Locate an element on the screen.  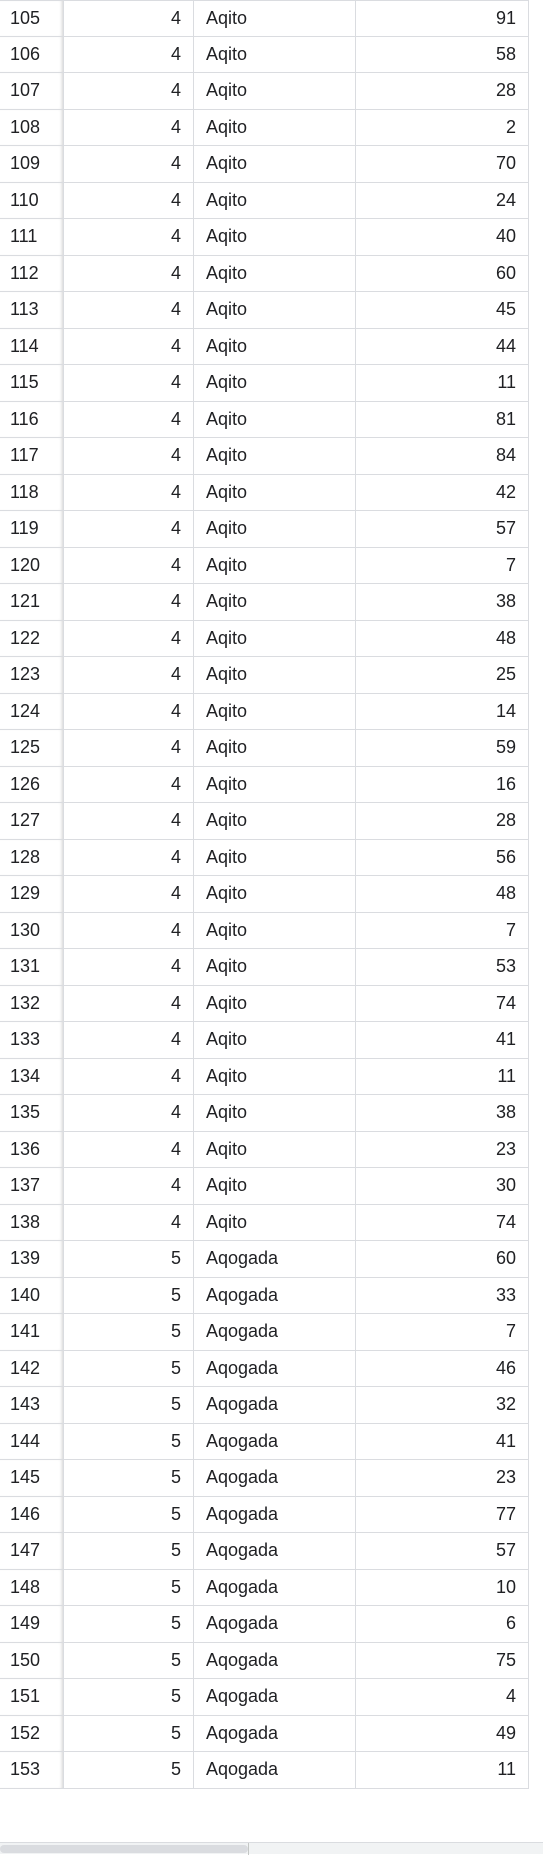
value-cell: 45 is located at coordinates (442, 310).